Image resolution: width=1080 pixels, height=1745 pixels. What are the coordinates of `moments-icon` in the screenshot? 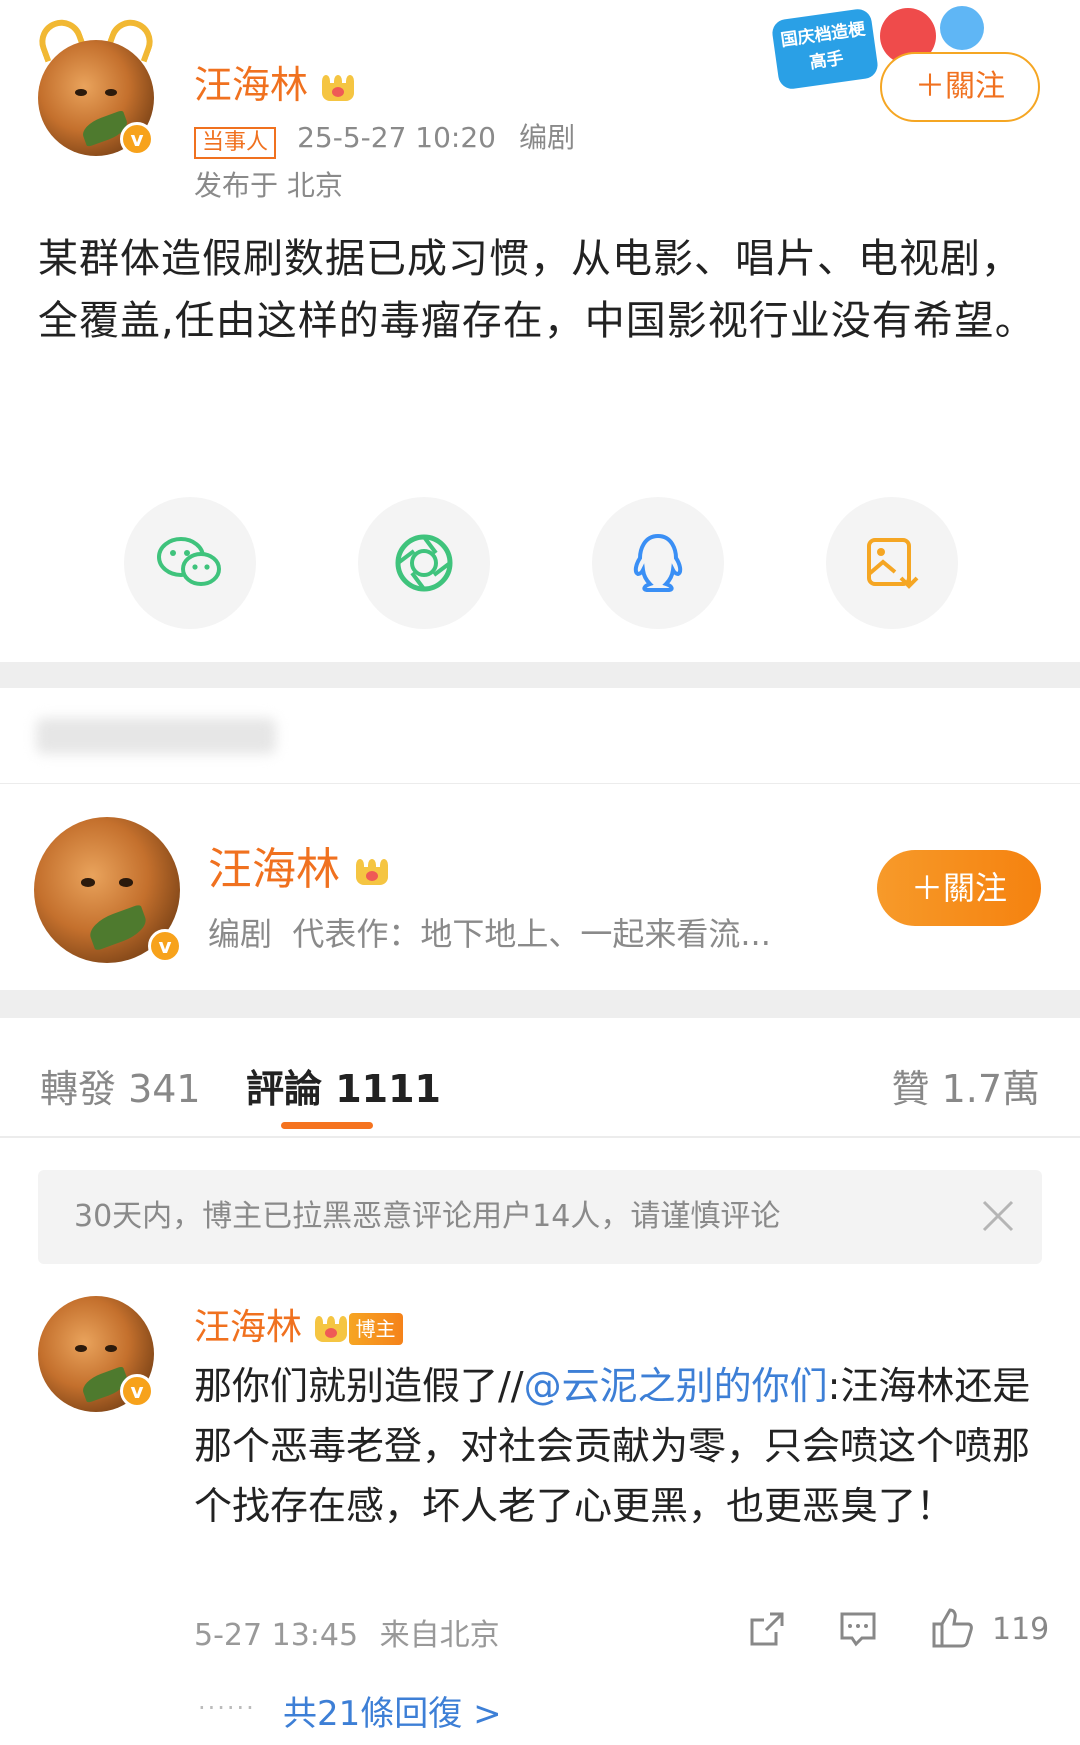 It's located at (424, 563).